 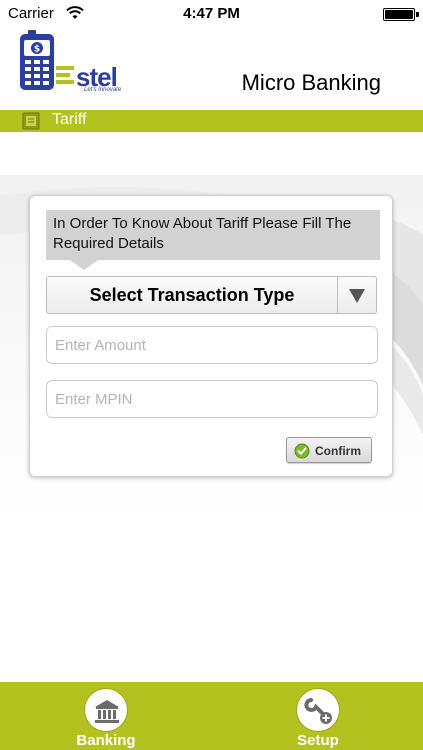 I want to click on tab-setup: Setup, so click(x=318, y=716).